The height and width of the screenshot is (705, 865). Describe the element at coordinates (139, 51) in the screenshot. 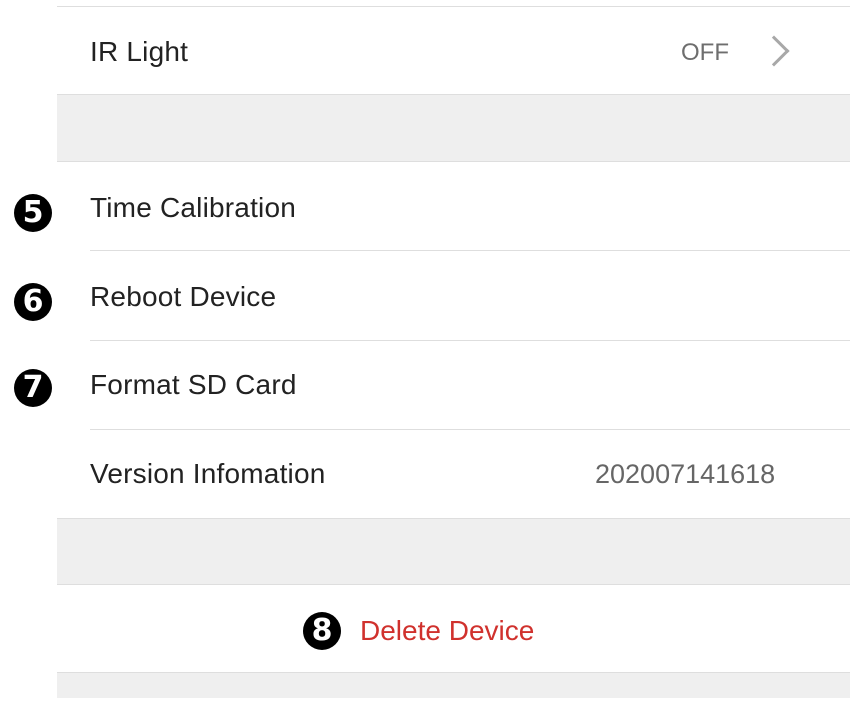

I see `ir-light-label: IR Light` at that location.